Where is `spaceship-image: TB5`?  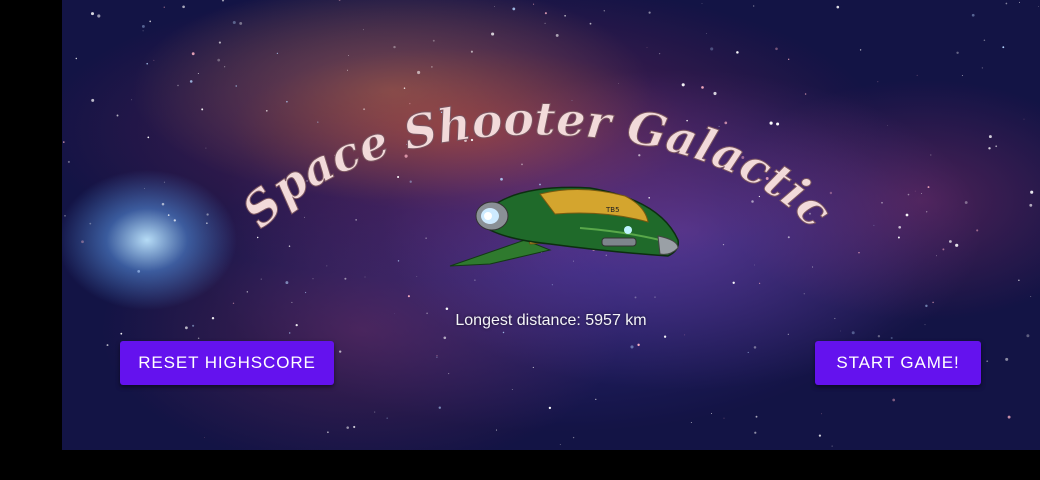 spaceship-image: TB5 is located at coordinates (564, 226).